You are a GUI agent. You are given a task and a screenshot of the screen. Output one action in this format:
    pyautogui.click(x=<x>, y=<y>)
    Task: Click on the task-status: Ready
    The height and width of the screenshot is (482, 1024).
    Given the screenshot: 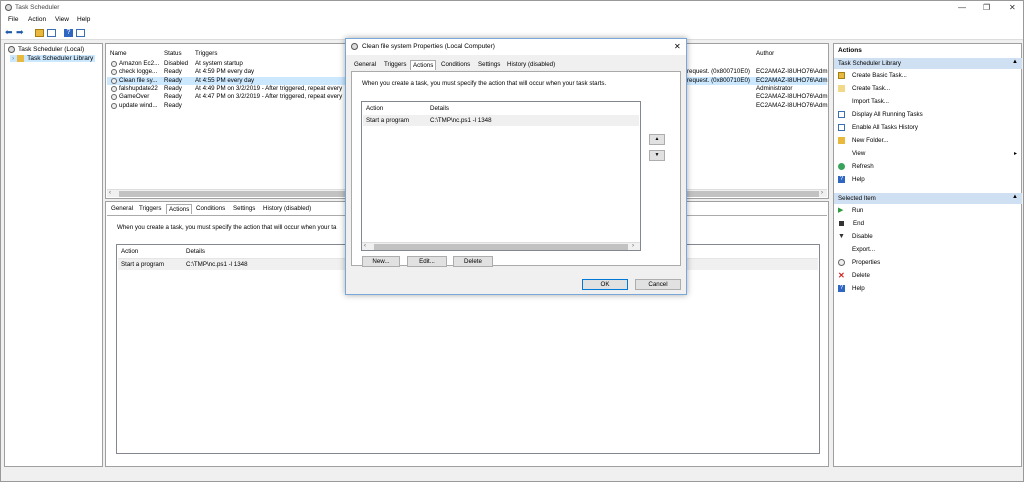 What is the action you would take?
    pyautogui.click(x=173, y=72)
    